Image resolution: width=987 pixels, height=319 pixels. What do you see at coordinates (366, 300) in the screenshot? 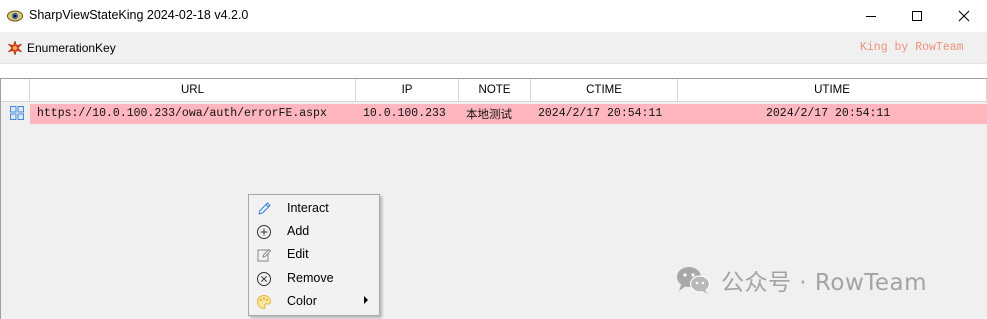
I see `submenu-arrow-icon` at bounding box center [366, 300].